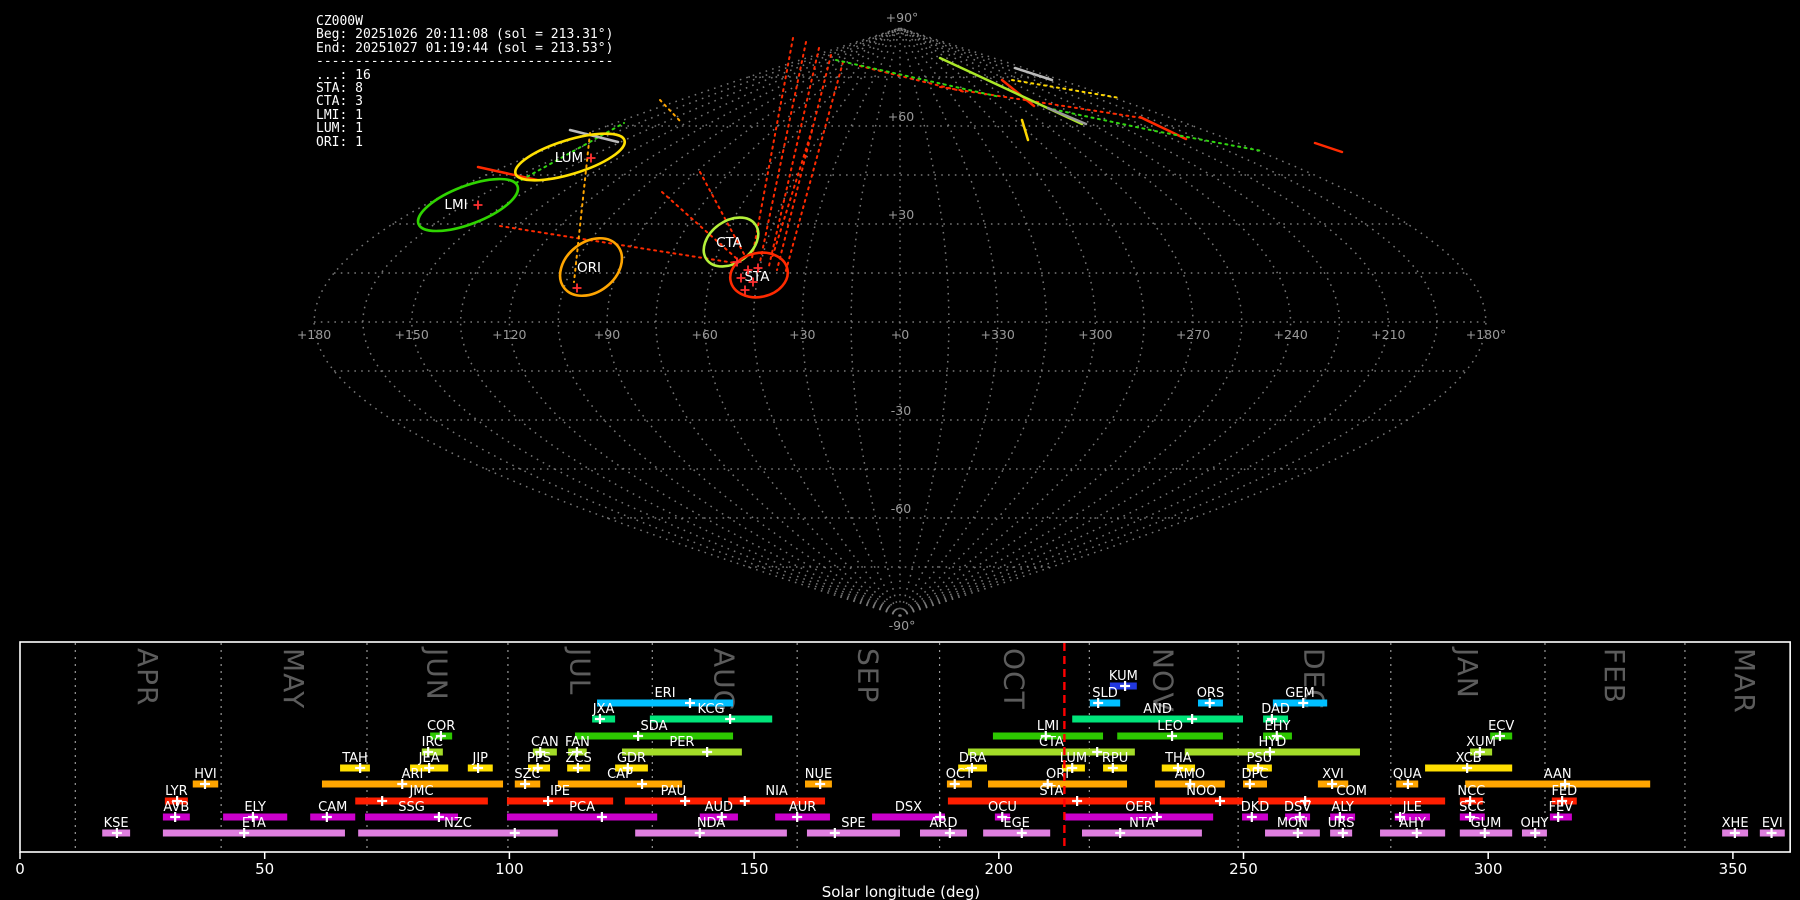  Describe the element at coordinates (1297, 807) in the screenshot. I see `shower-code-label: DSV` at that location.